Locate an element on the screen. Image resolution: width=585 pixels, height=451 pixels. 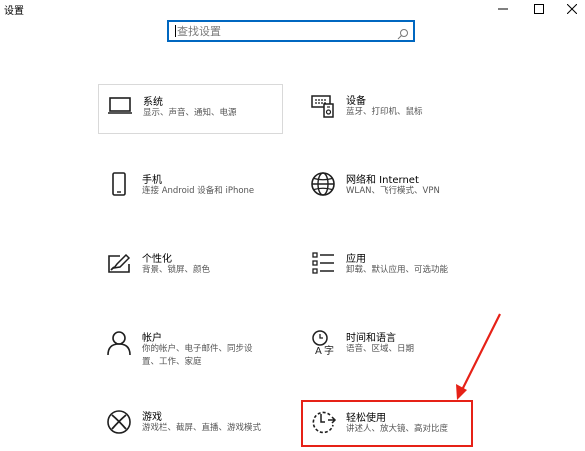
tile-subtitle-line: 置、工作、家庭 is located at coordinates (172, 362).